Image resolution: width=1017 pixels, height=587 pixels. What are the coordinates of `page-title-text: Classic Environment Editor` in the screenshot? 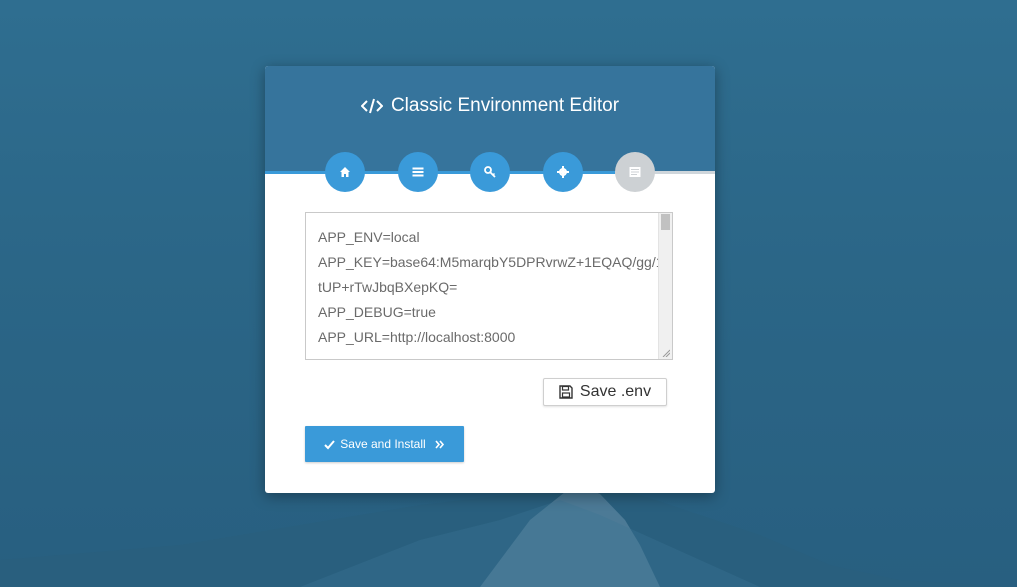 It's located at (505, 105).